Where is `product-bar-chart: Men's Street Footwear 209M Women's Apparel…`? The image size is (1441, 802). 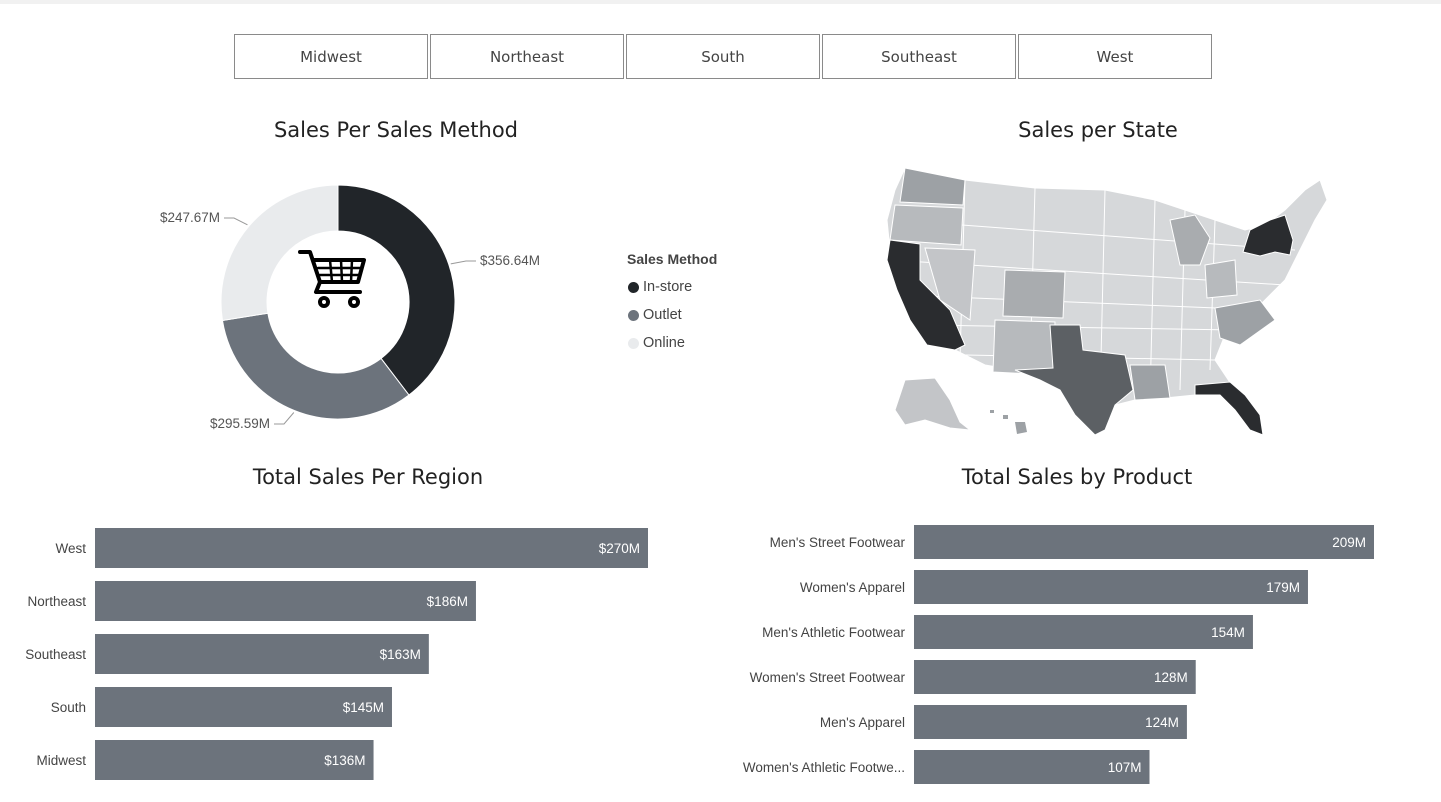
product-bar-chart: Men's Street Footwear 209M Women's Apparel… is located at coordinates (1058, 654).